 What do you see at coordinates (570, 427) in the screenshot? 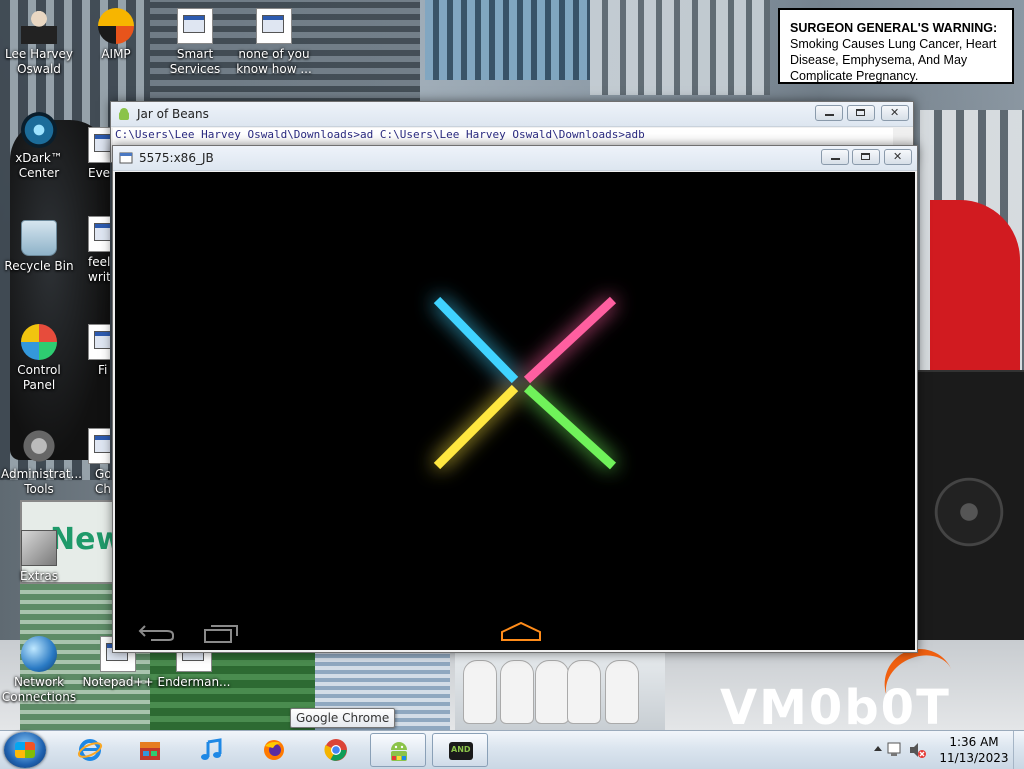
I see `boot-x-stroke-green` at bounding box center [570, 427].